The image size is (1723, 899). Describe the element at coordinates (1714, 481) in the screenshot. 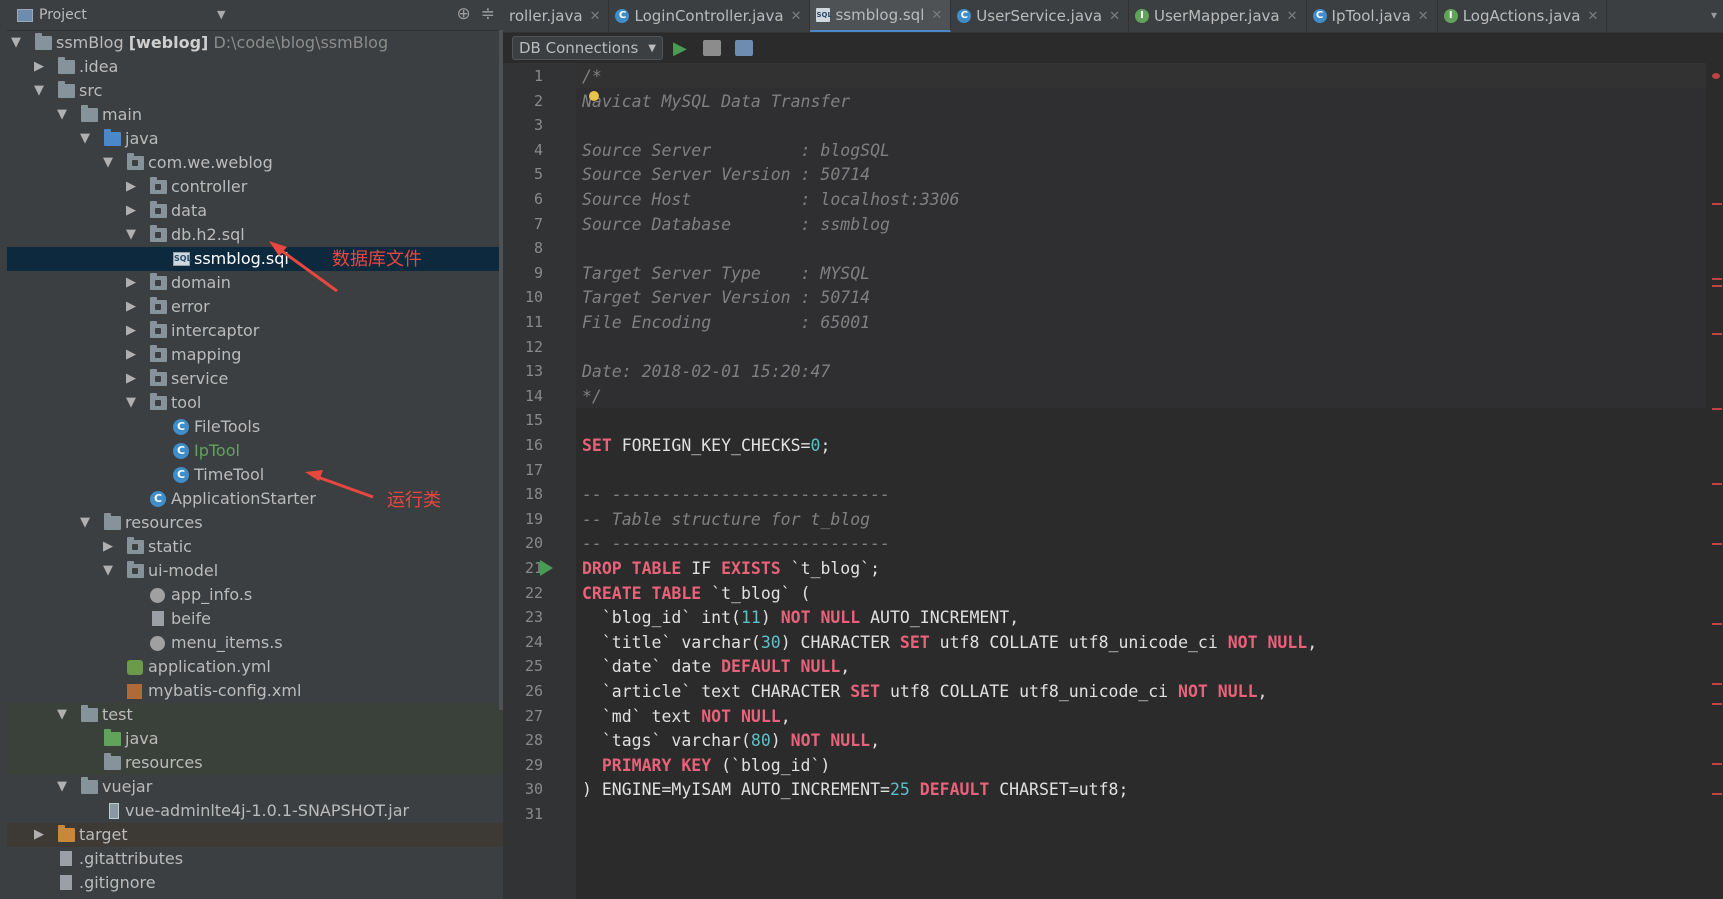

I see `error-stripe` at that location.